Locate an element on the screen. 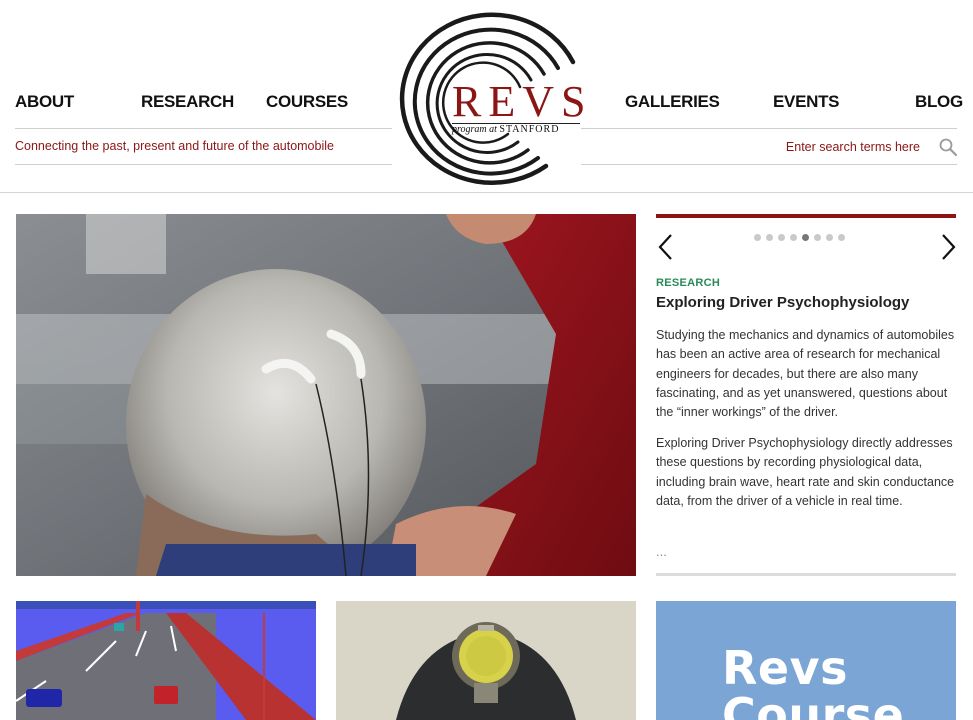 This screenshot has width=973, height=720. header-divider-left is located at coordinates (203, 164).